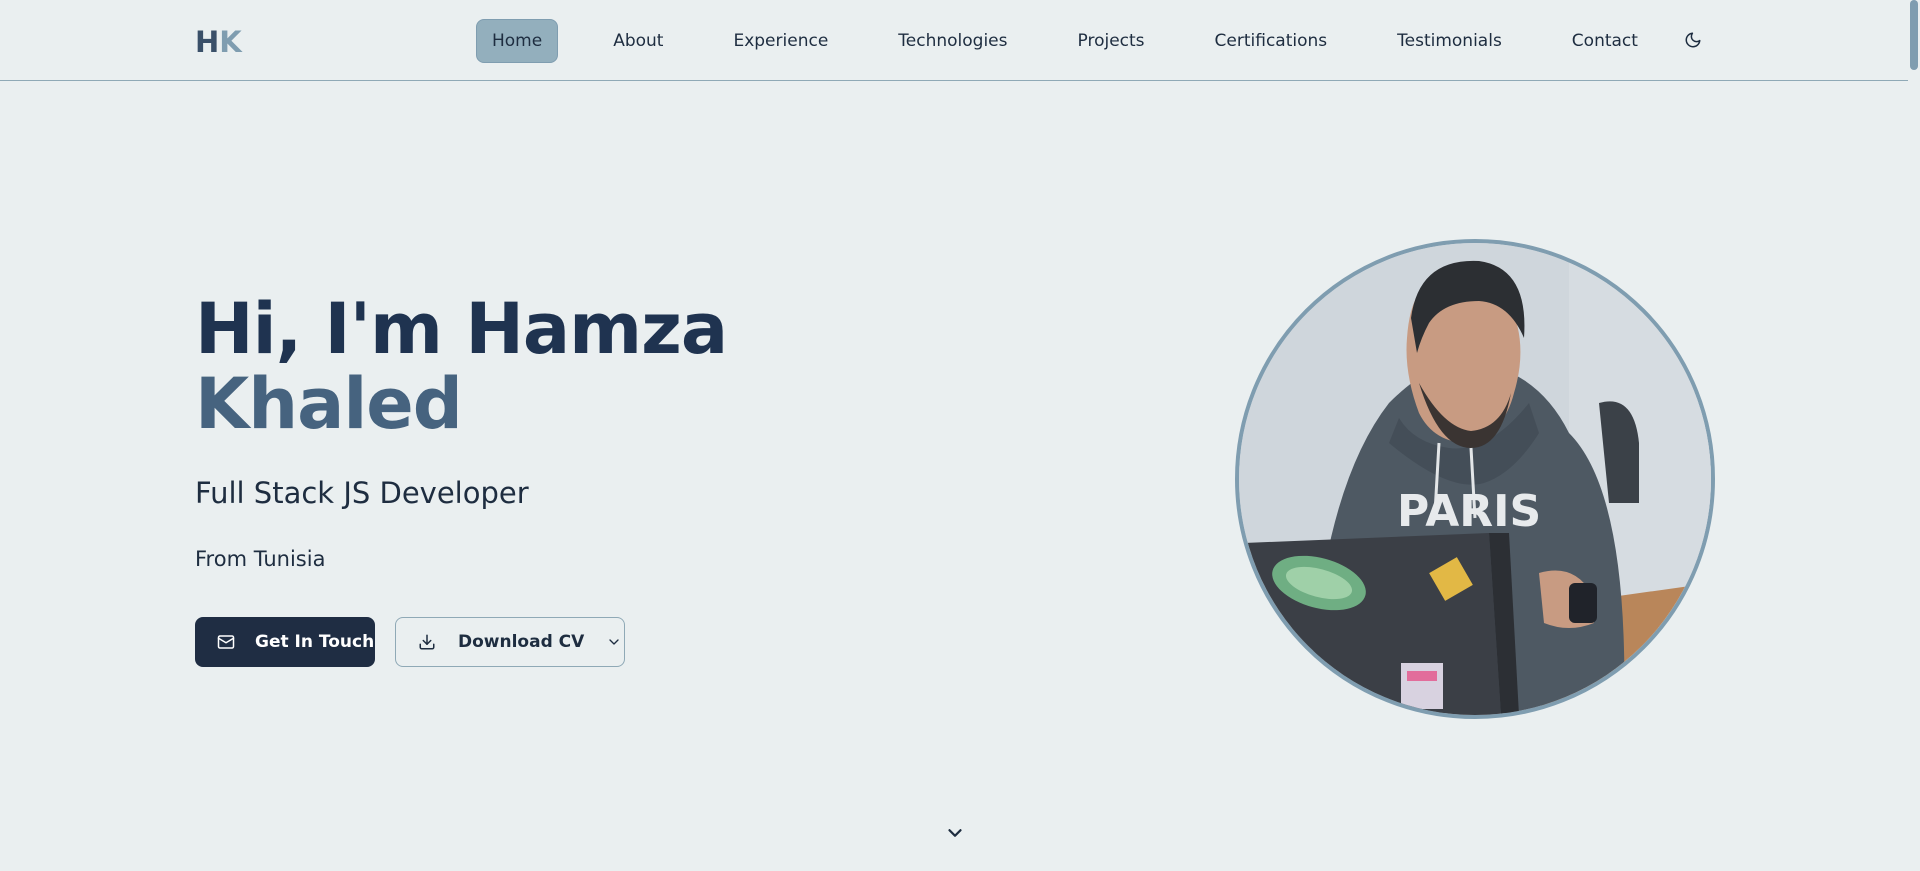  What do you see at coordinates (461, 329) in the screenshot?
I see `hero-title-line1: Hi, I'm Hamza` at bounding box center [461, 329].